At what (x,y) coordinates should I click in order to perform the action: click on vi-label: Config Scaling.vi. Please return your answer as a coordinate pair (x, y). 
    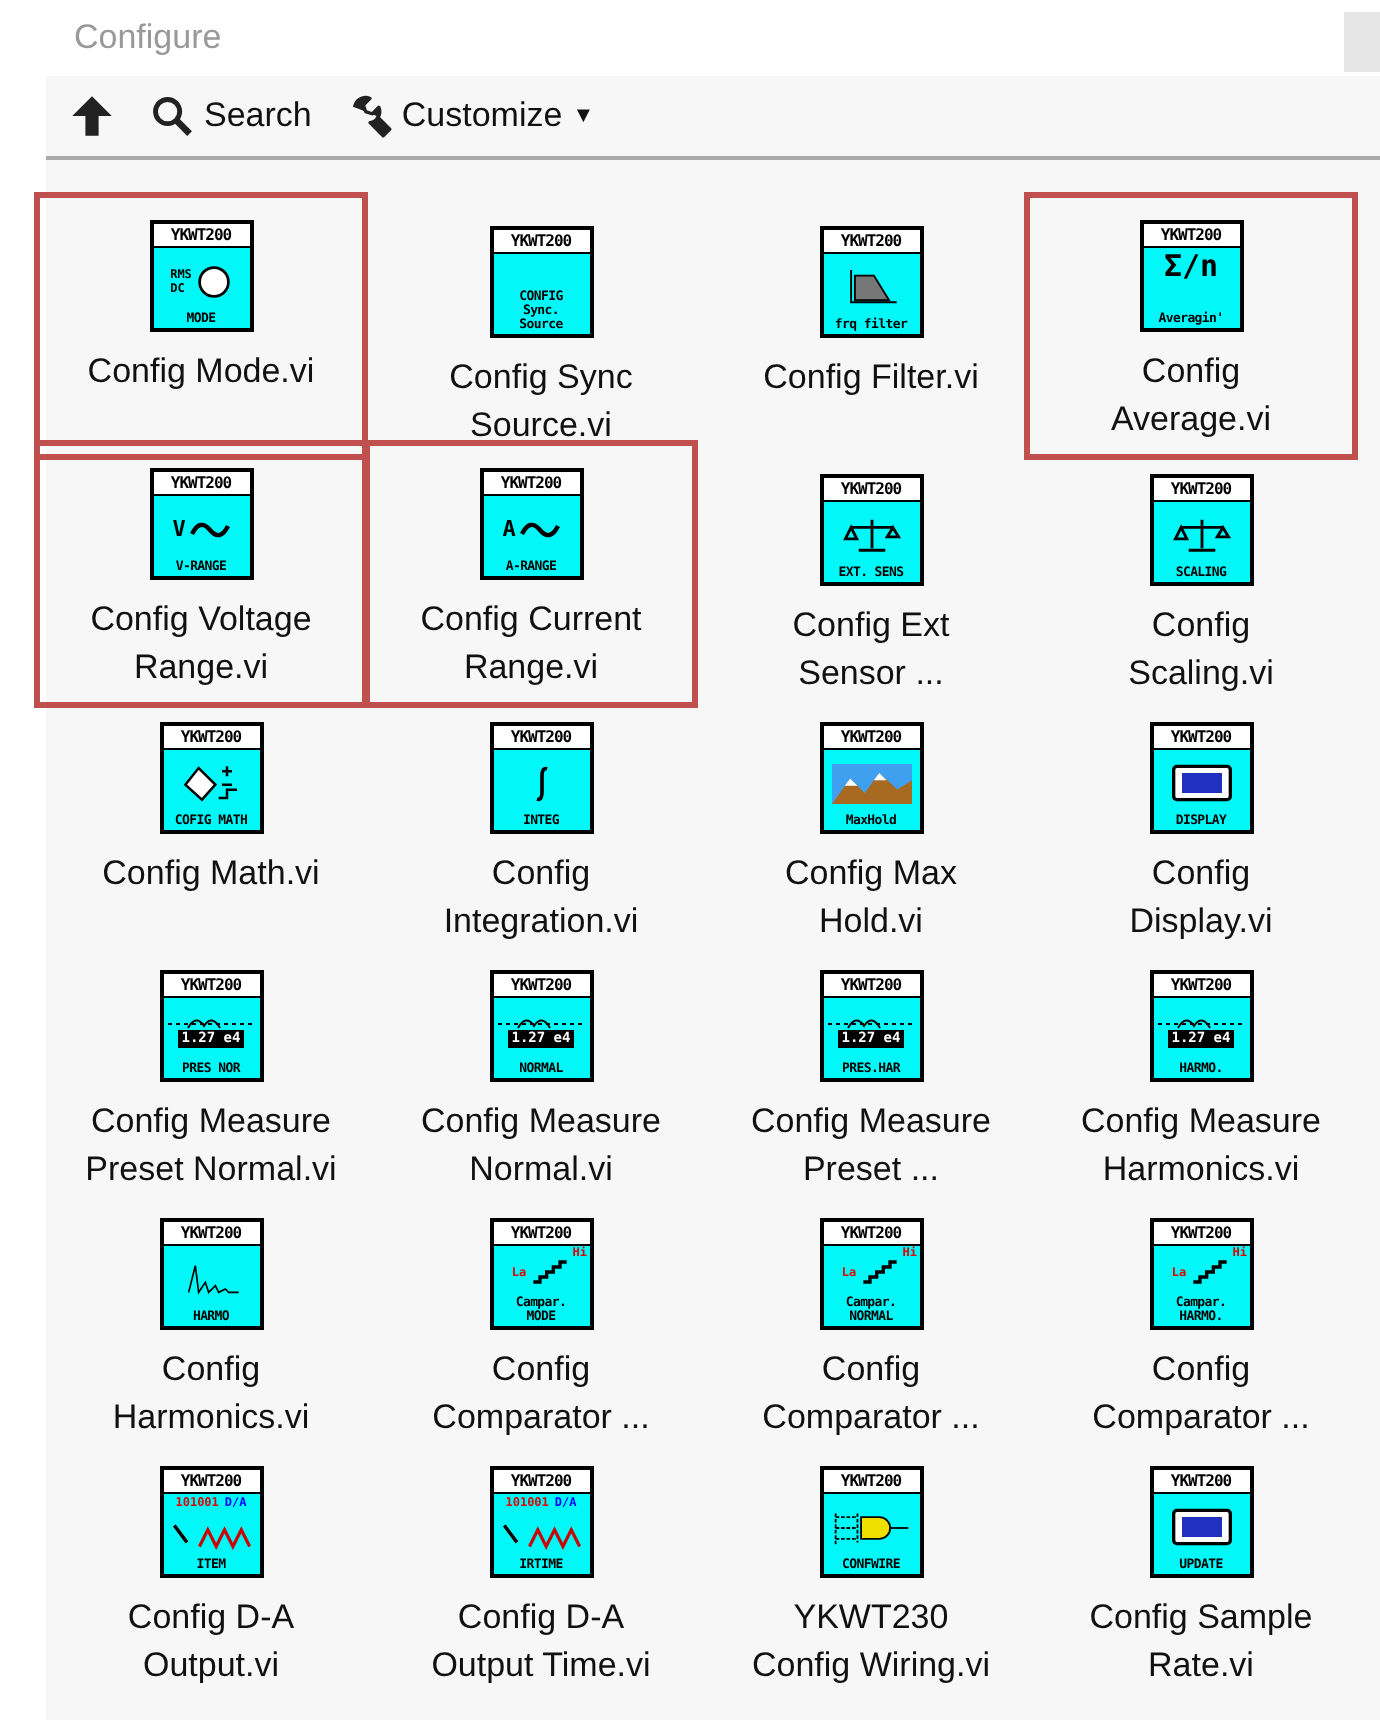
    Looking at the image, I should click on (1201, 650).